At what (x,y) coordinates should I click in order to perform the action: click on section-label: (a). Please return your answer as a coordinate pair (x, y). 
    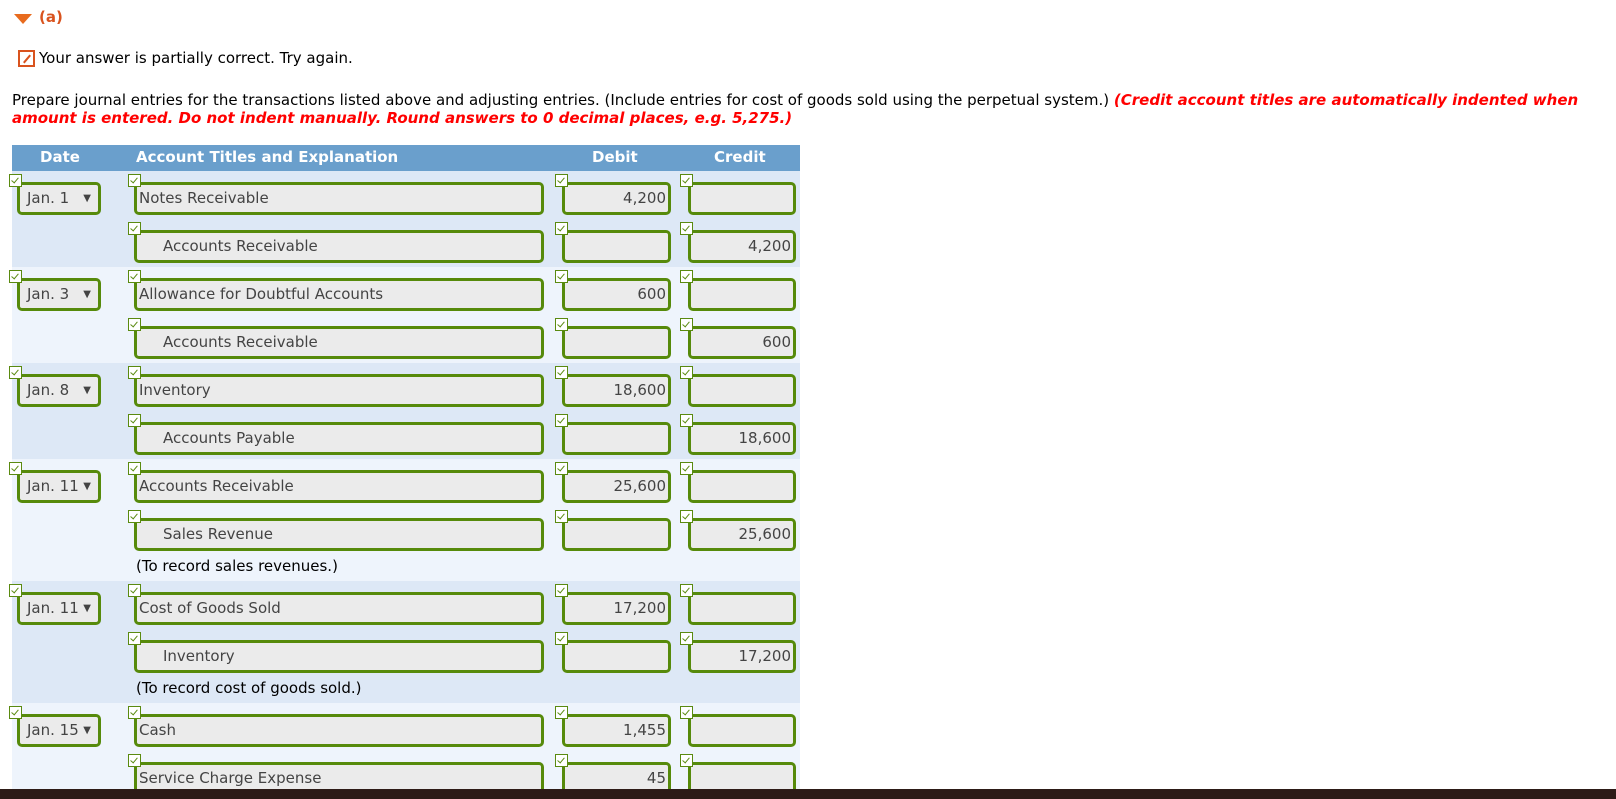
    Looking at the image, I should click on (51, 17).